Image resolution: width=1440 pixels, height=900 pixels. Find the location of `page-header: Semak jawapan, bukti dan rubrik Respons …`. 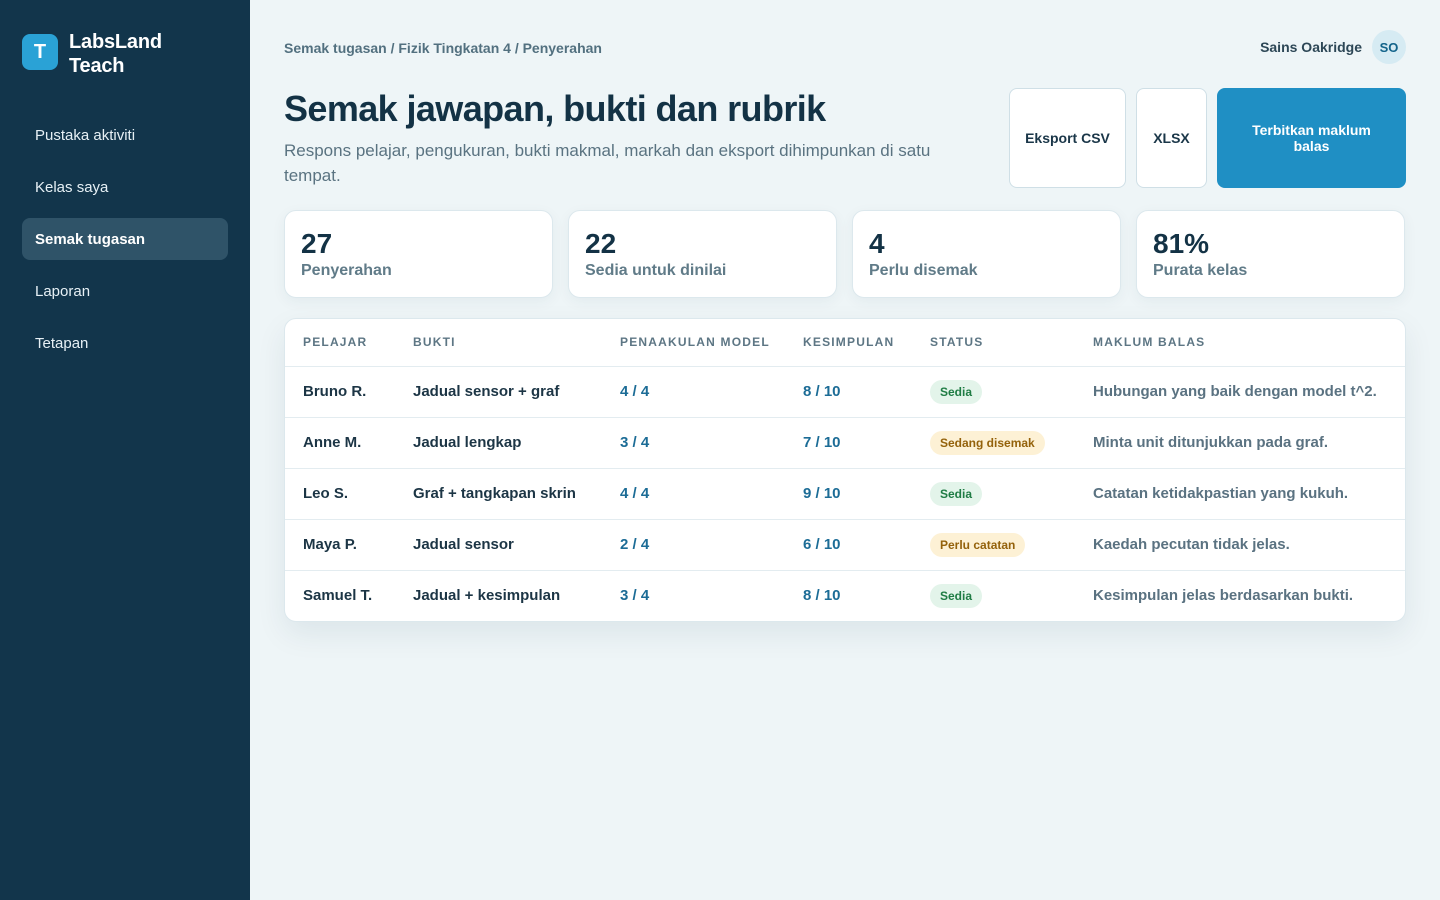

page-header: Semak jawapan, bukti dan rubrik Respons … is located at coordinates (845, 149).